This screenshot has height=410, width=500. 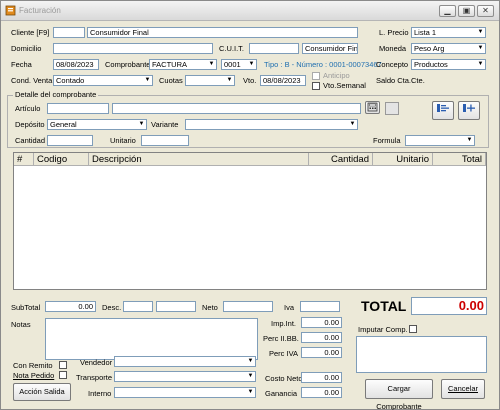 I want to click on column-header-codigo: Codigo, so click(x=61, y=159).